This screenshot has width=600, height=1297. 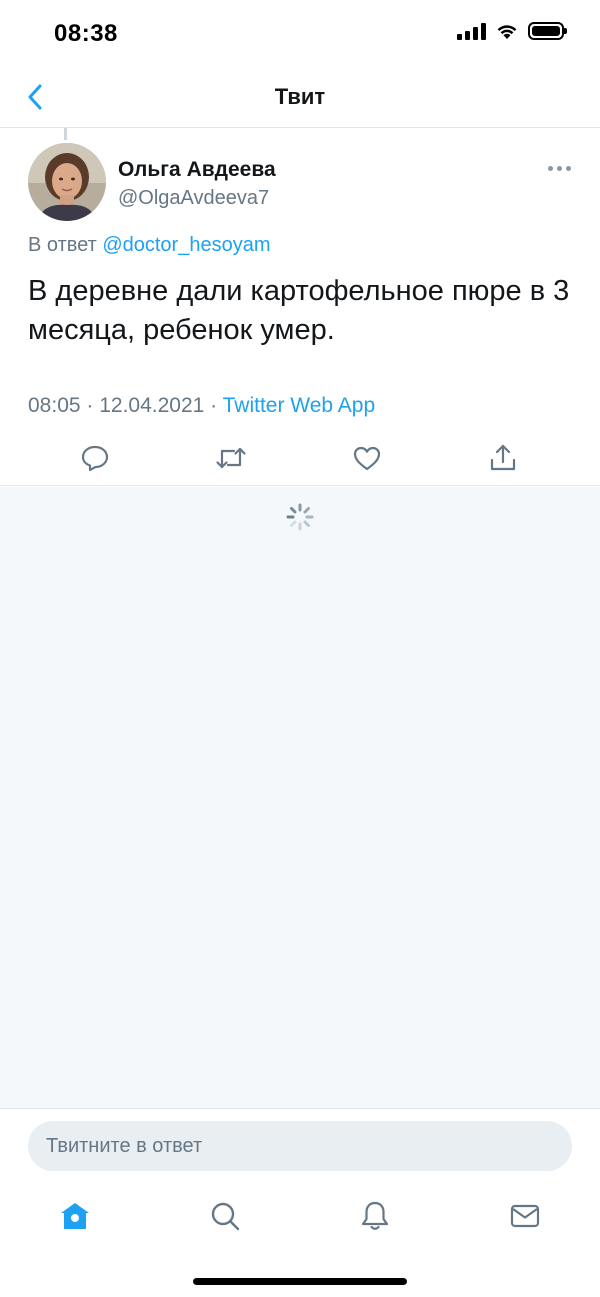 I want to click on tab-notifications, so click(x=375, y=1216).